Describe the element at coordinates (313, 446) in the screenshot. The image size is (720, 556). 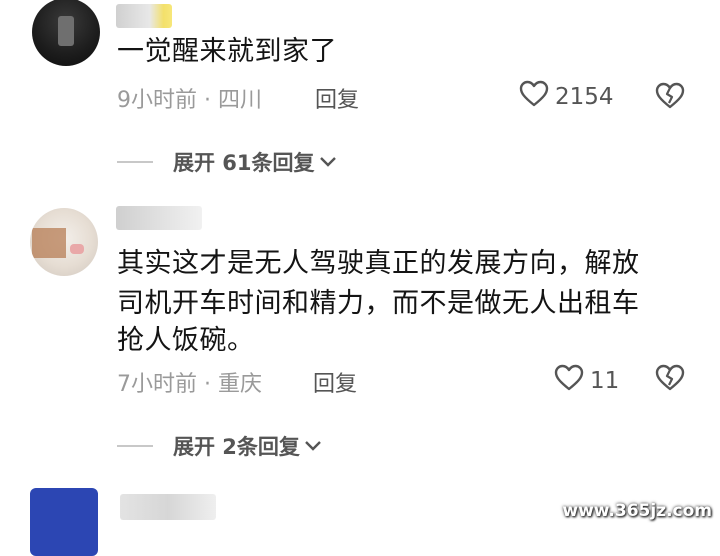
I see `chevron-down-icon` at that location.